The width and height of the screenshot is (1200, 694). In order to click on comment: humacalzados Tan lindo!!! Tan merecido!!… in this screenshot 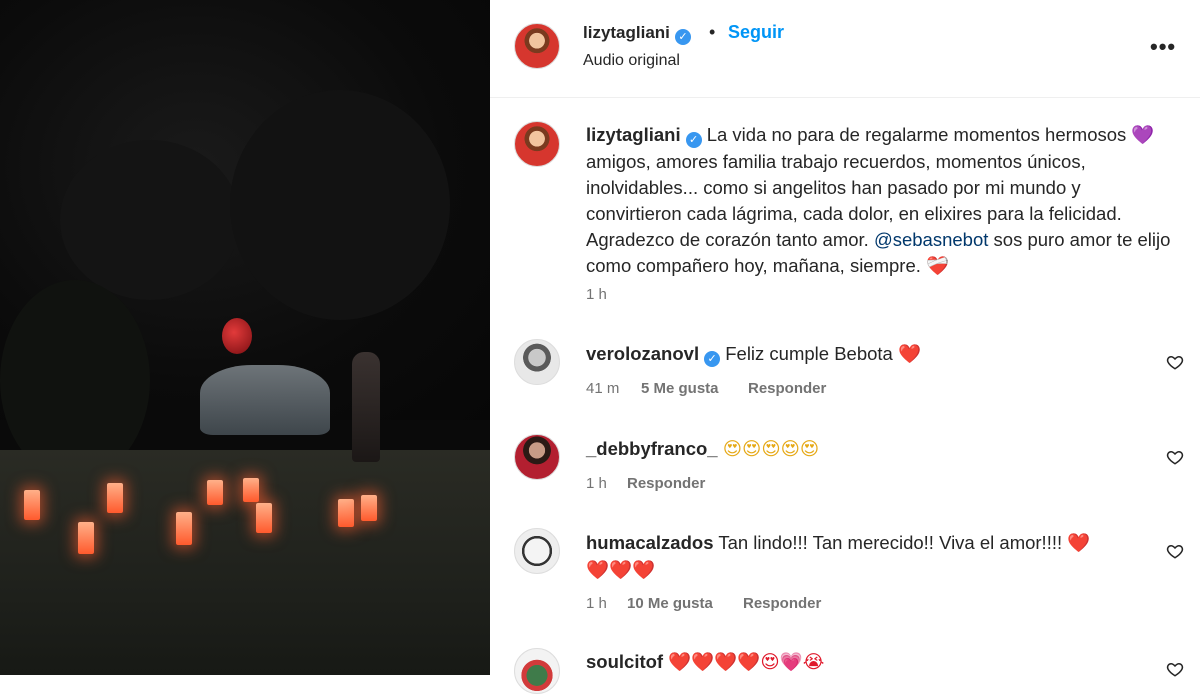, I will do `click(866, 557)`.